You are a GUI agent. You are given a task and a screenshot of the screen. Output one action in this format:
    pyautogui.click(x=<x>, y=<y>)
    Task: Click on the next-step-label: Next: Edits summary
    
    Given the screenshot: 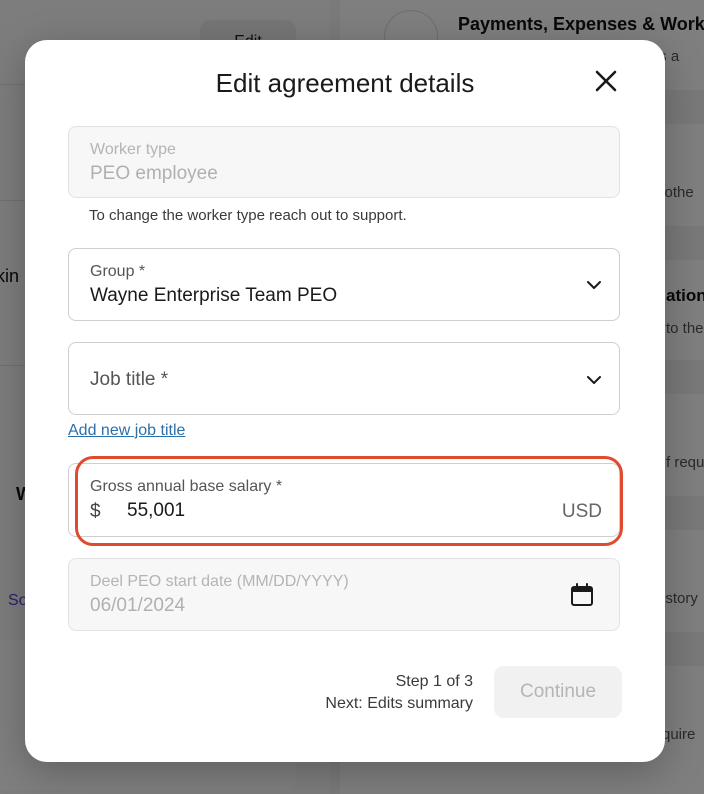 What is the action you would take?
    pyautogui.click(x=399, y=703)
    